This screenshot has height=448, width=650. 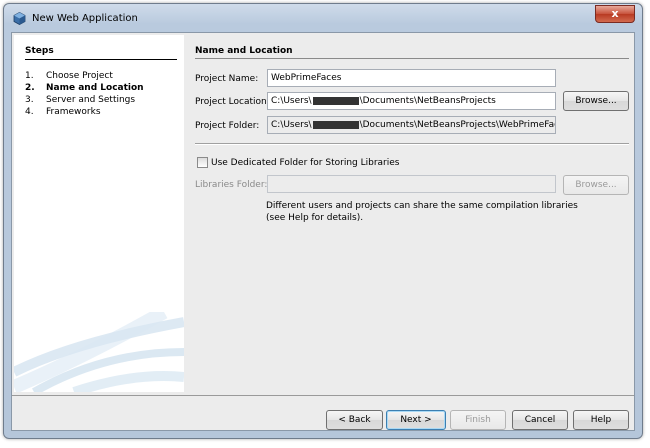 What do you see at coordinates (227, 79) in the screenshot?
I see `project-name-label: Project Name:` at bounding box center [227, 79].